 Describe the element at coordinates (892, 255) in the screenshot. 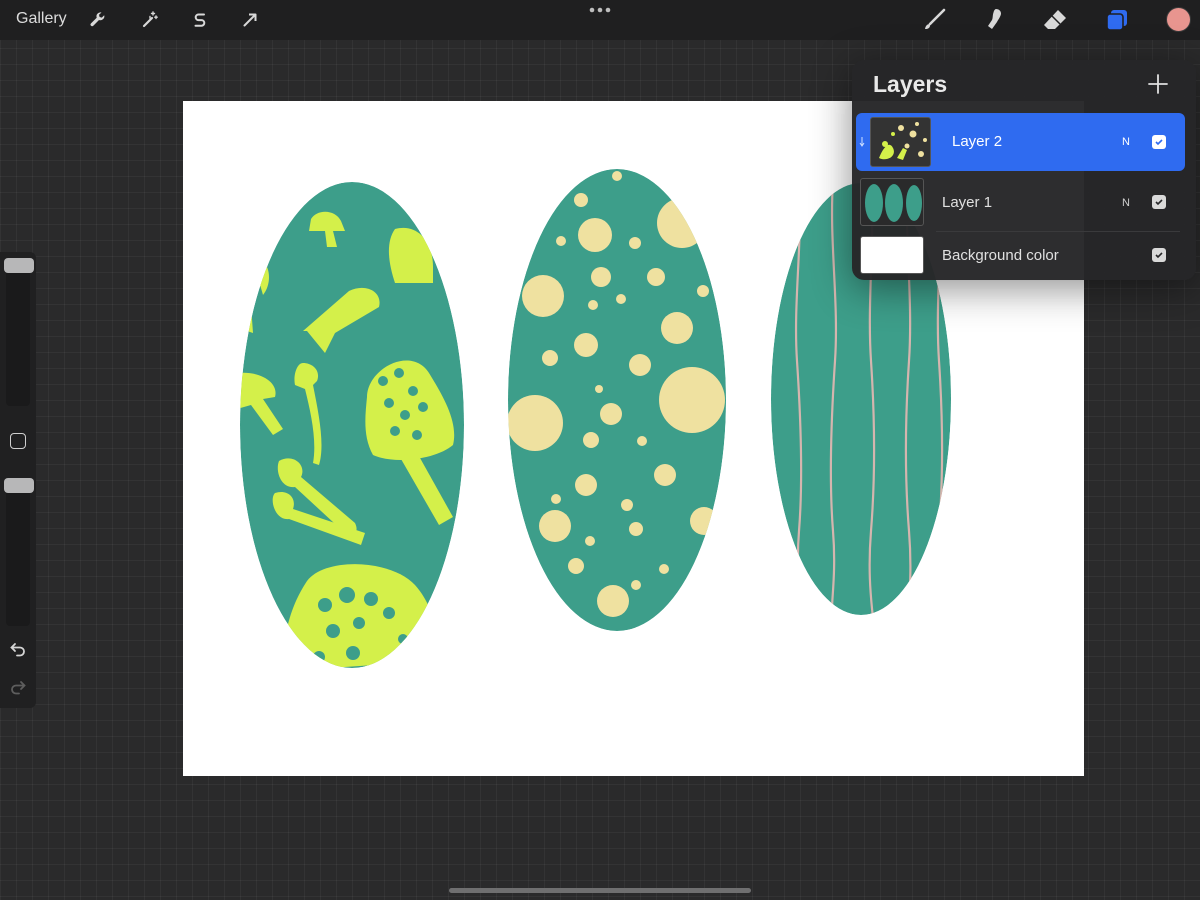

I see `background-color-thumbnail` at that location.